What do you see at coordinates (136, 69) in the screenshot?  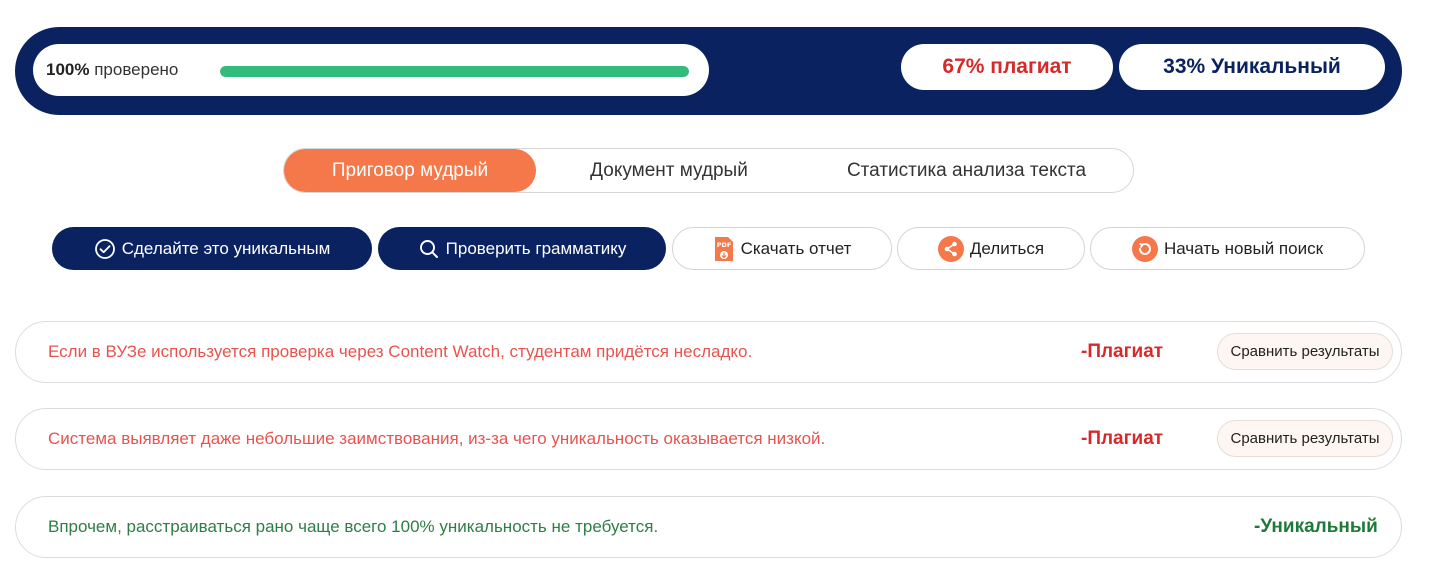 I see `progress-caption: проверено` at bounding box center [136, 69].